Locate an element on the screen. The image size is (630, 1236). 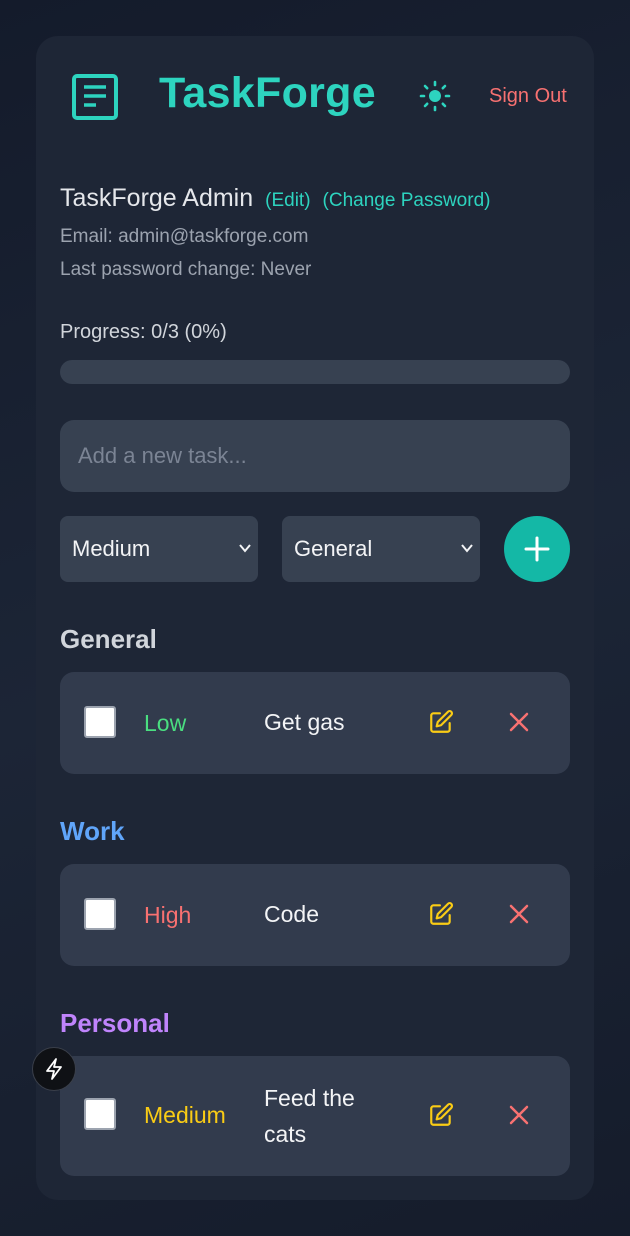
dev-tools-badge is located at coordinates (54, 1069).